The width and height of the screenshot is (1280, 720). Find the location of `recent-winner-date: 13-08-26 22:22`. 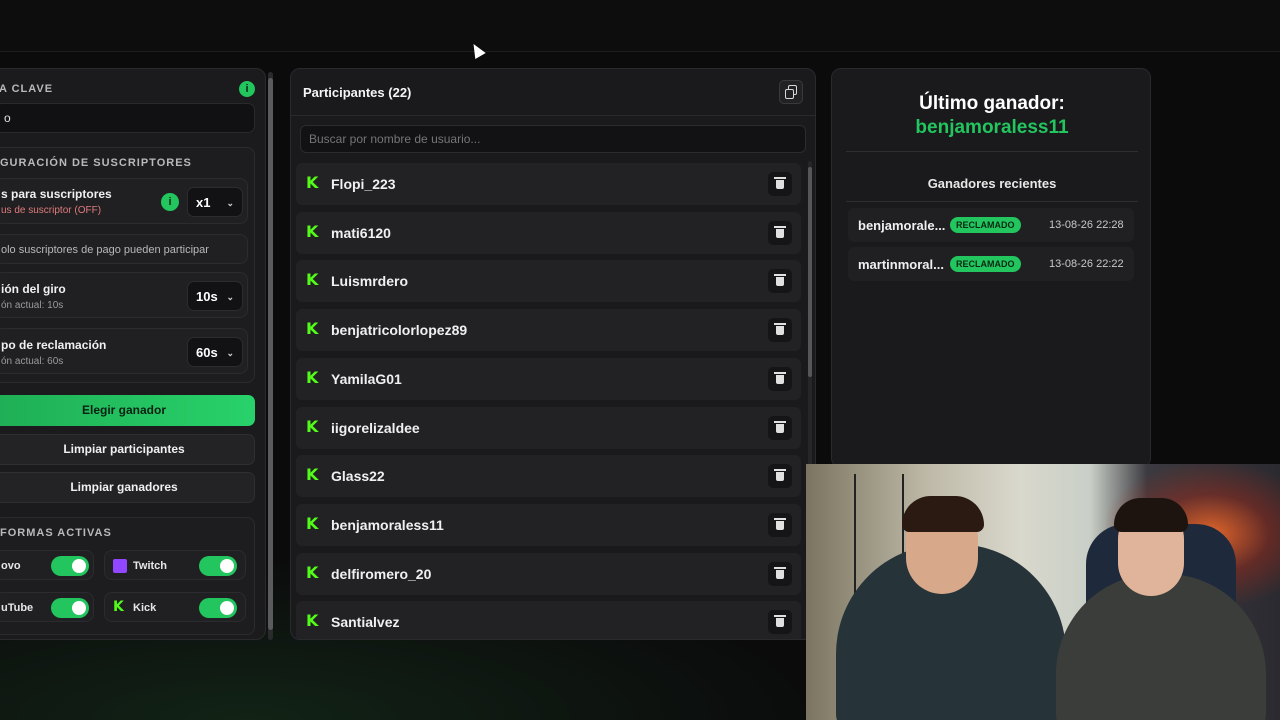

recent-winner-date: 13-08-26 22:22 is located at coordinates (1086, 264).